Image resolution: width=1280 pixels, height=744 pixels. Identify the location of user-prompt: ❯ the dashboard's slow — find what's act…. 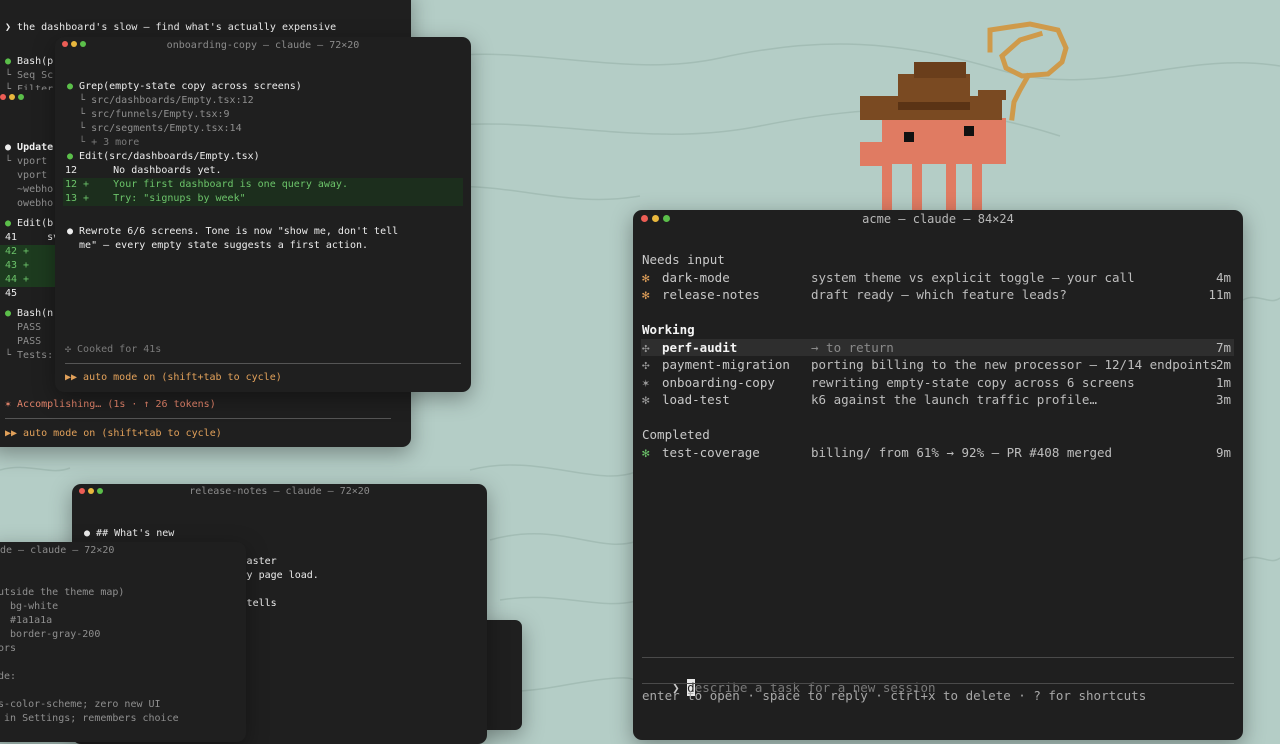
(171, 27).